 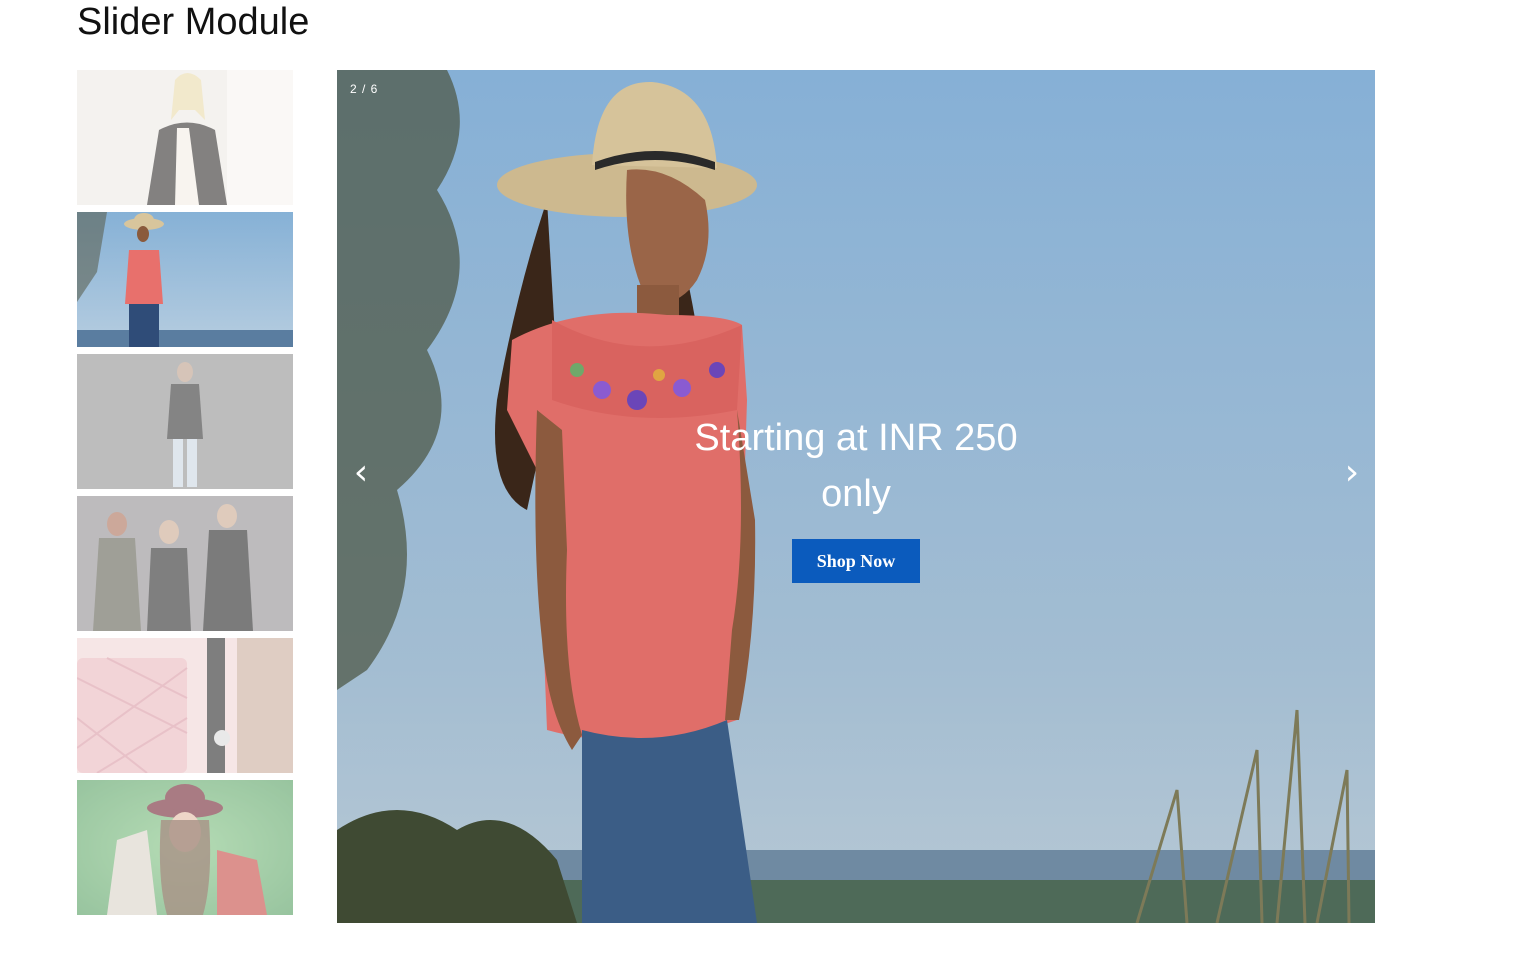 I want to click on slide-counter: 2 / 6, so click(x=364, y=89).